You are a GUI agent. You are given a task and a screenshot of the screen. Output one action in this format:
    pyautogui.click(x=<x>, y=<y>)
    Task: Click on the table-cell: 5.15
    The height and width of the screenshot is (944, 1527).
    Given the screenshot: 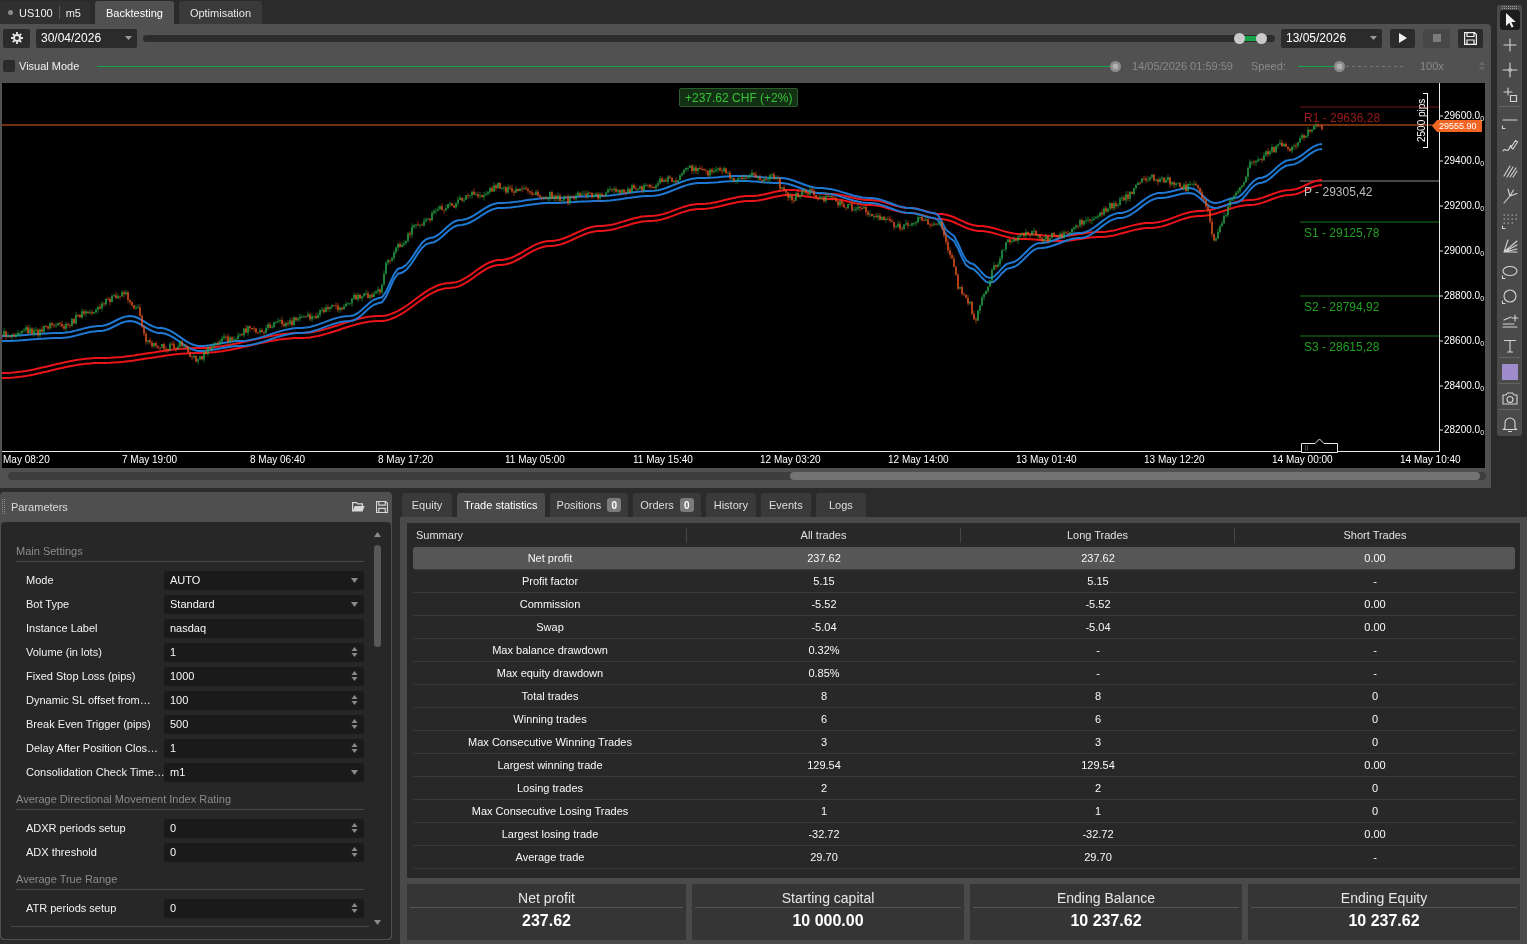 What is the action you would take?
    pyautogui.click(x=1098, y=581)
    